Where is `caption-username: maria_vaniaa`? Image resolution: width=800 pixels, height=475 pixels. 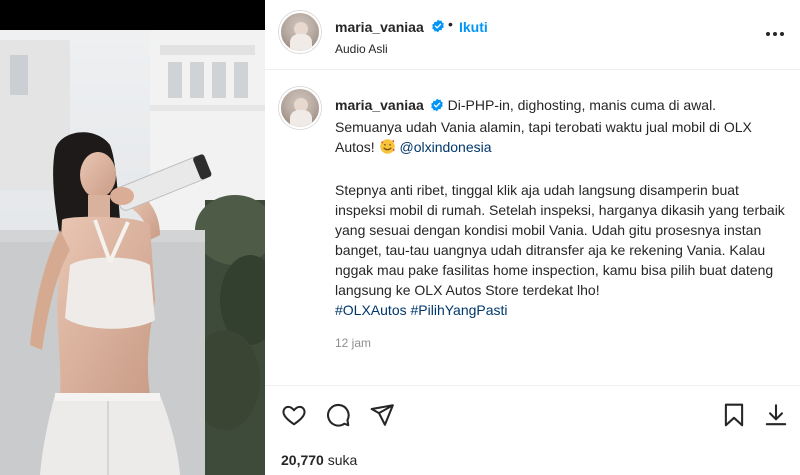 caption-username: maria_vaniaa is located at coordinates (379, 105).